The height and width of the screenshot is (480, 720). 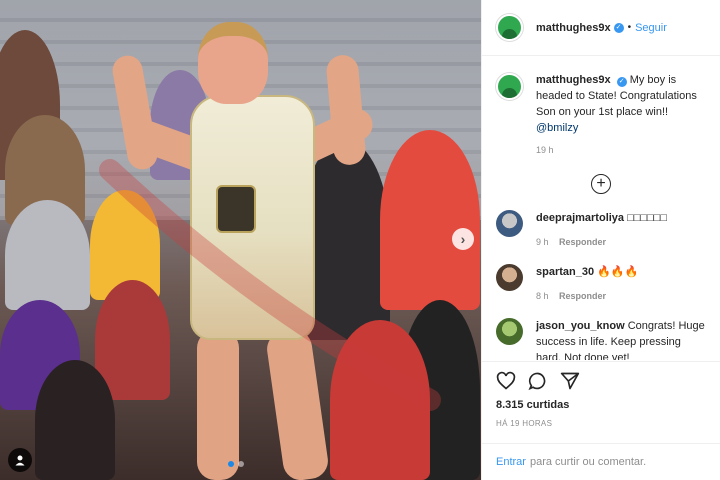 I want to click on plus-circle-icon: +, so click(x=601, y=184).